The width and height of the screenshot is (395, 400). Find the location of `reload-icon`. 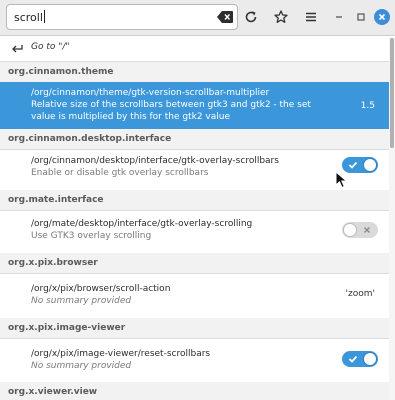

reload-icon is located at coordinates (251, 17).